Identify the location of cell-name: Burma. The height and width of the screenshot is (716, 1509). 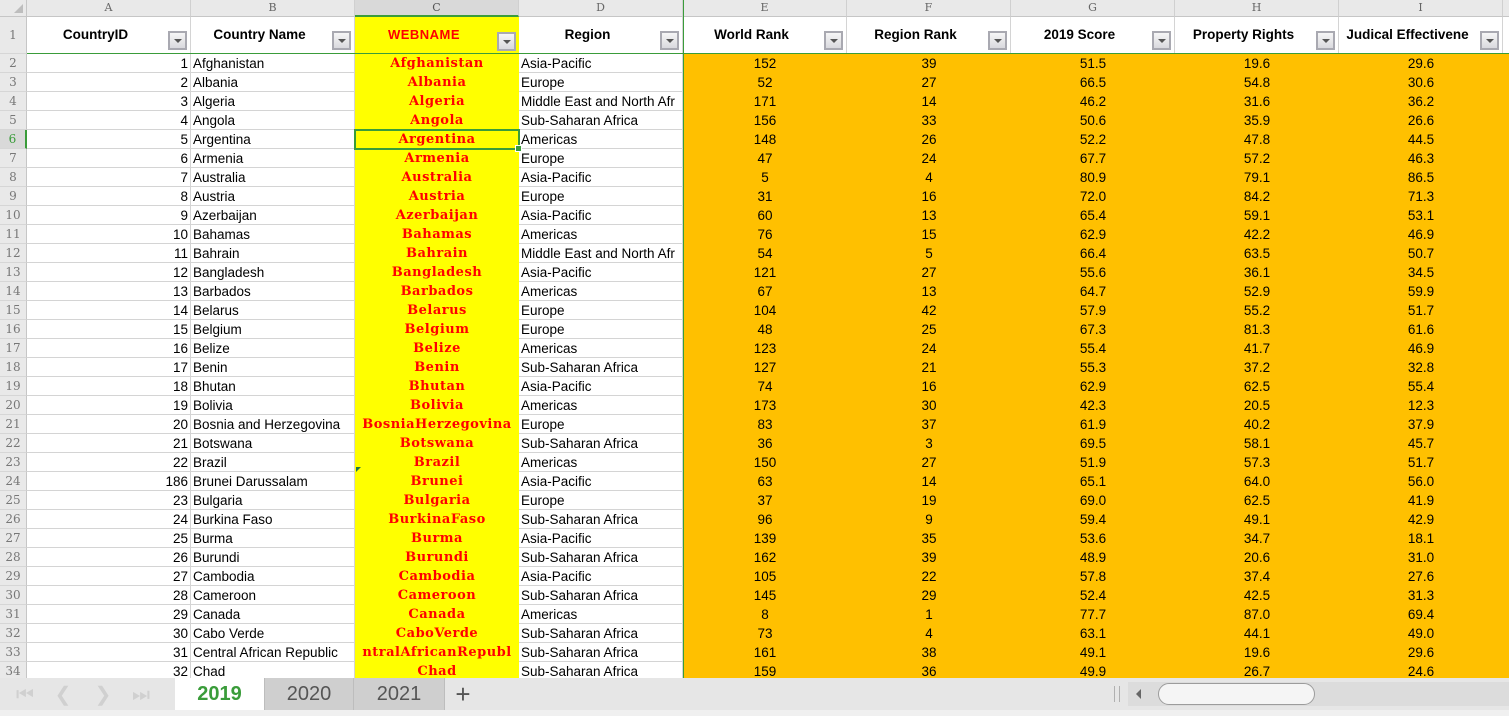
(273, 538).